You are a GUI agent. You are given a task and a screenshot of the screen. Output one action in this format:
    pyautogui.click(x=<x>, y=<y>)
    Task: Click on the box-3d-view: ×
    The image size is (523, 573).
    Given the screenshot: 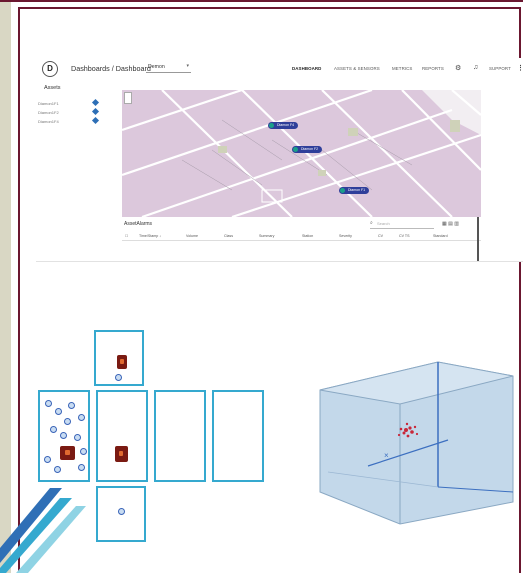 What is the action you would take?
    pyautogui.click(x=416, y=443)
    